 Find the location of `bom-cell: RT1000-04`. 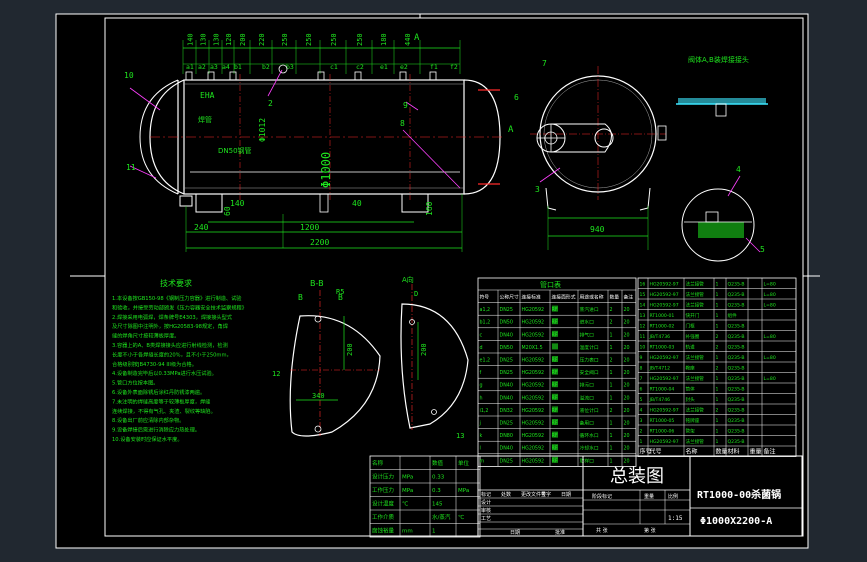

bom-cell: RT1000-04 is located at coordinates (662, 390).